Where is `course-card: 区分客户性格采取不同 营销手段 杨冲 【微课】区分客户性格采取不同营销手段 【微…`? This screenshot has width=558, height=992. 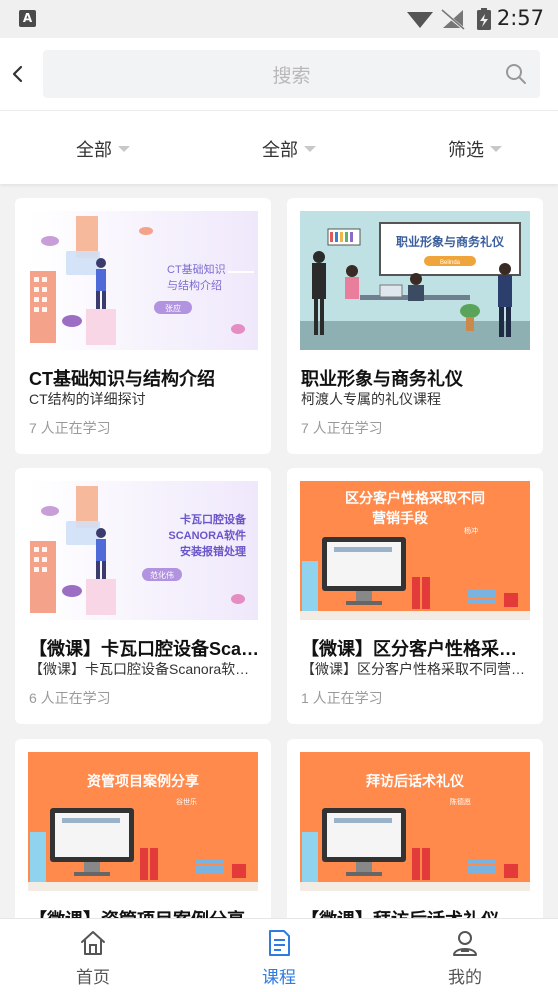 course-card: 区分客户性格采取不同 营销手段 杨冲 【微课】区分客户性格采取不同营销手段 【微… is located at coordinates (415, 596).